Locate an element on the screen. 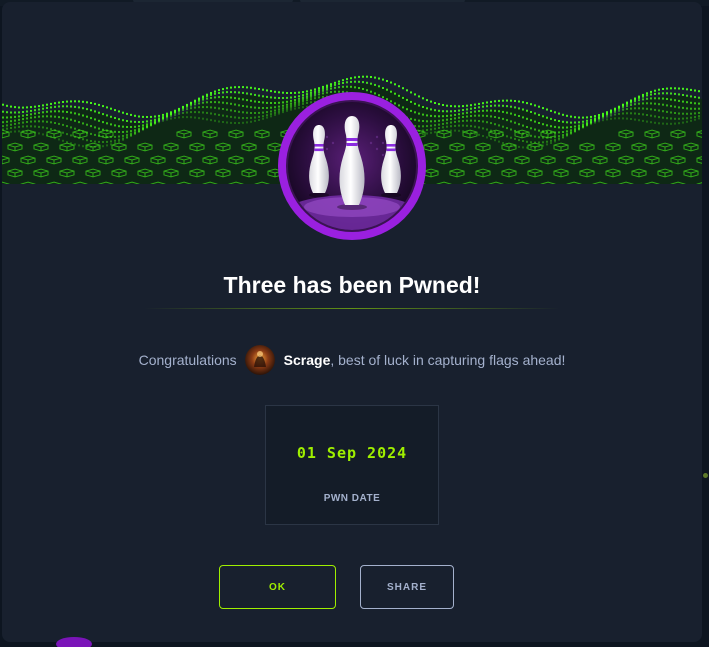 The height and width of the screenshot is (647, 709). machine-badge is located at coordinates (352, 166).